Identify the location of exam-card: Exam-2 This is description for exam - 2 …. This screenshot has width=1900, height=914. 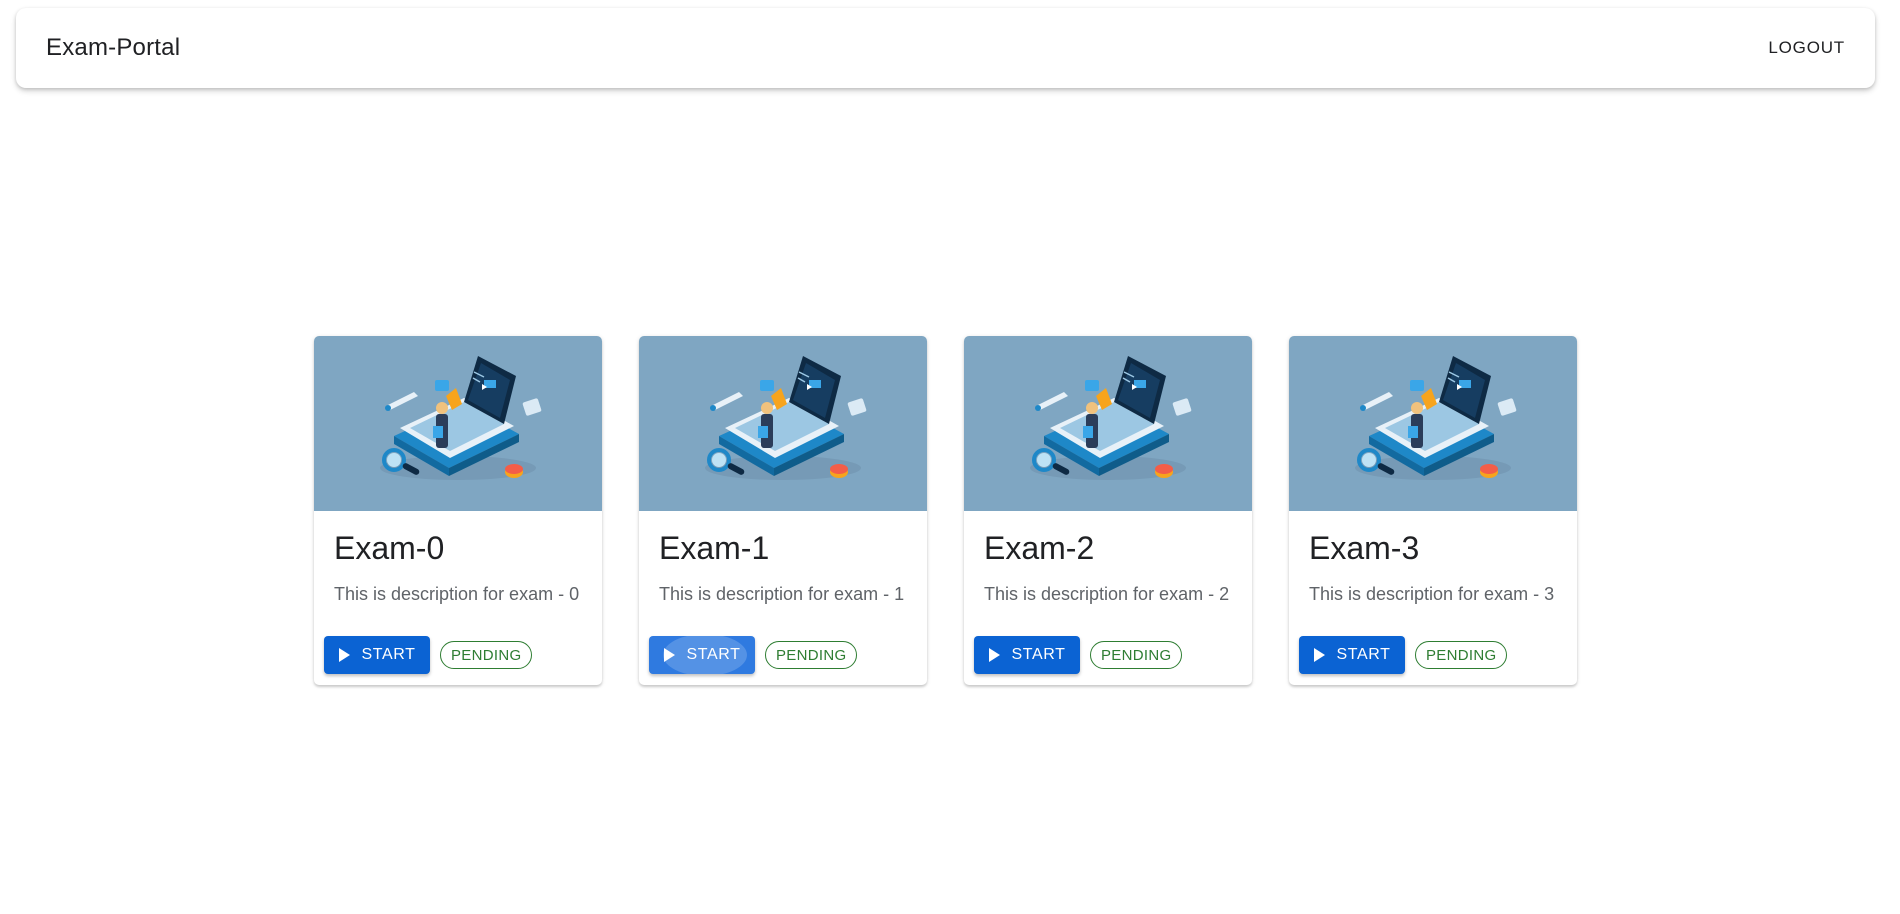
(1108, 510).